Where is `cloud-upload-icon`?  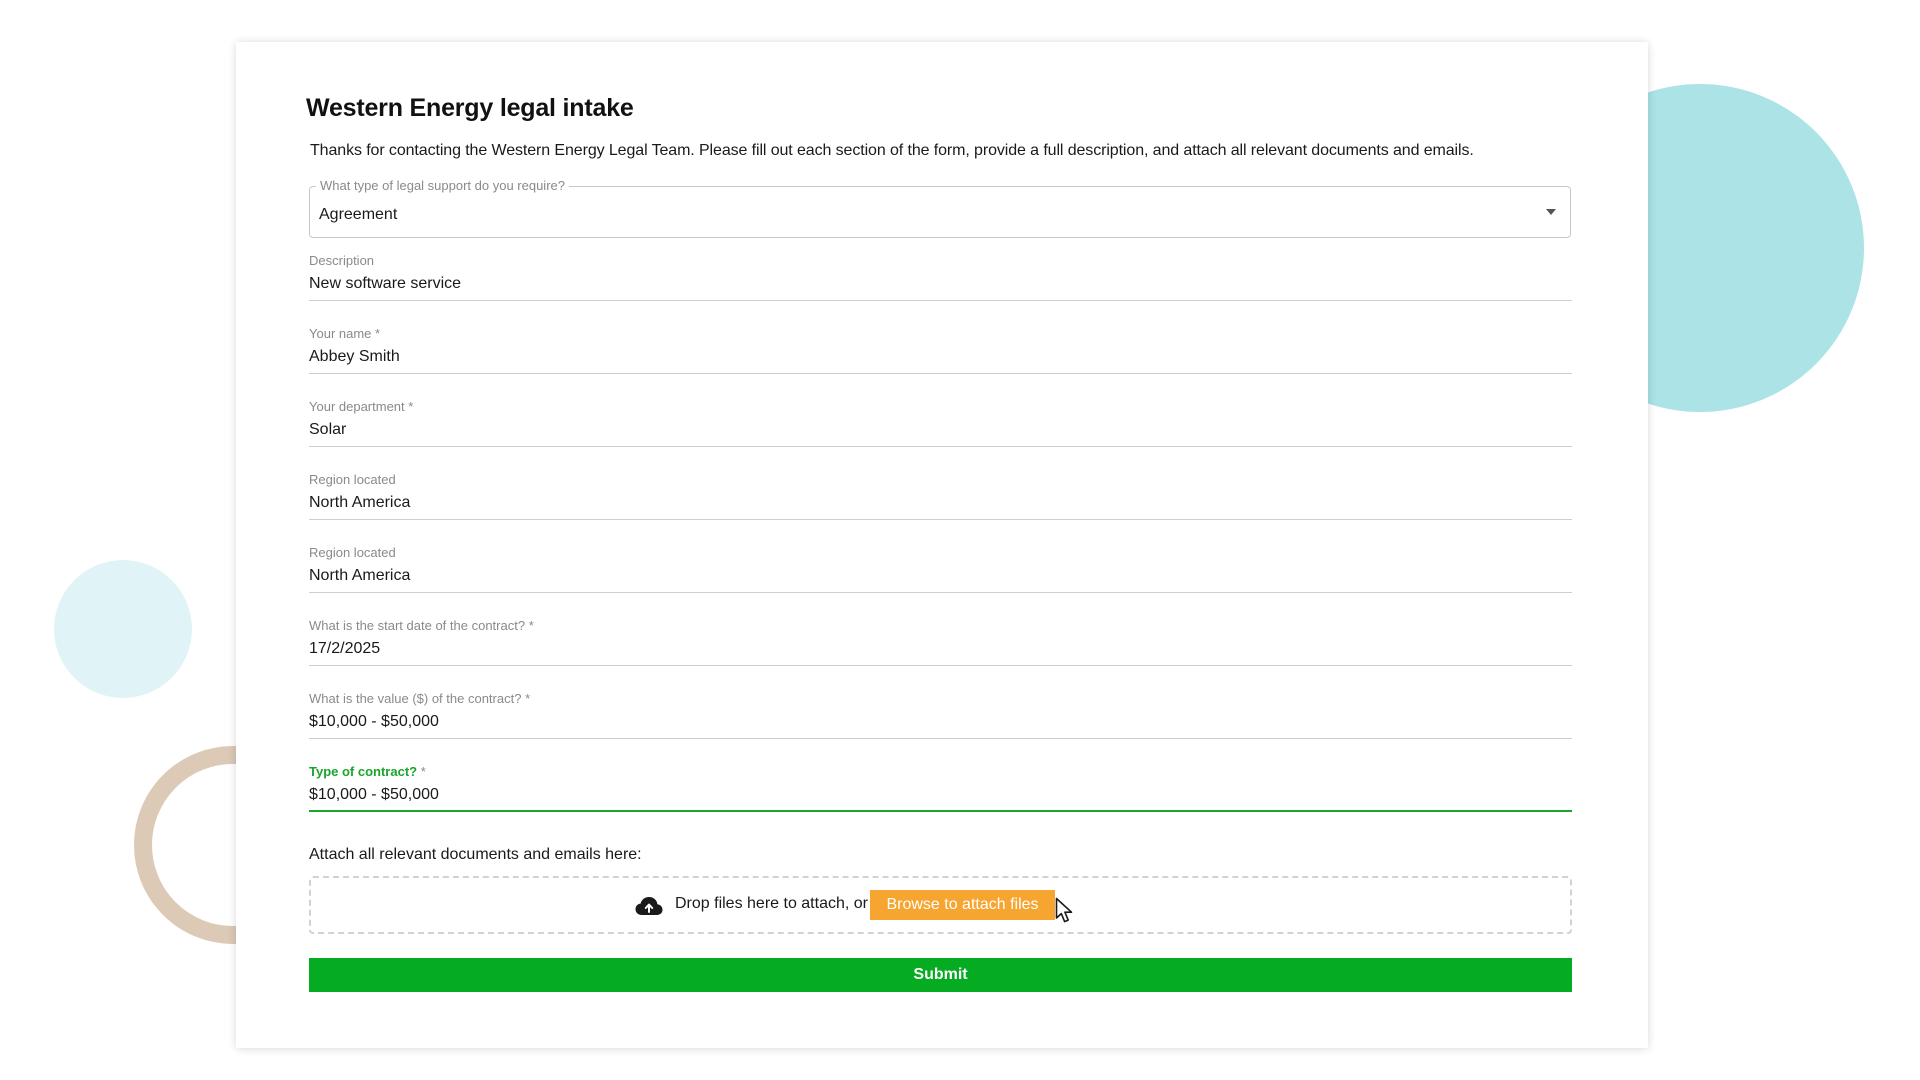 cloud-upload-icon is located at coordinates (649, 906).